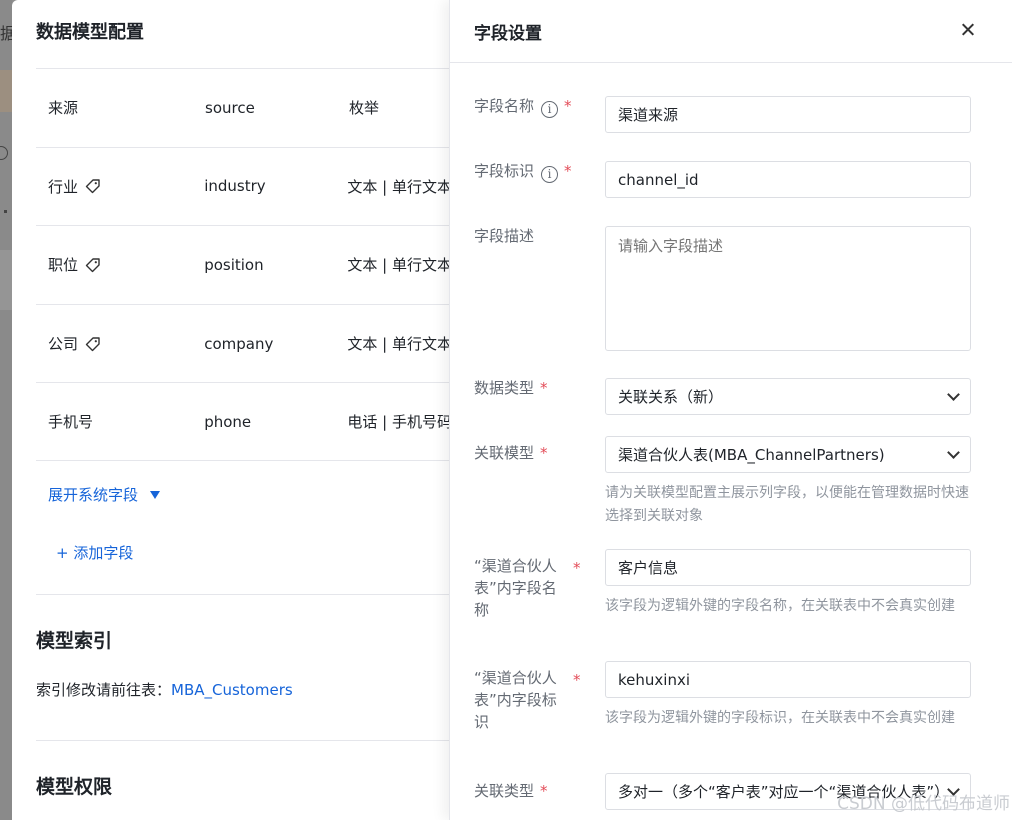 Image resolution: width=1012 pixels, height=820 pixels. Describe the element at coordinates (90, 32) in the screenshot. I see `panel-title: 数据模型配置` at that location.